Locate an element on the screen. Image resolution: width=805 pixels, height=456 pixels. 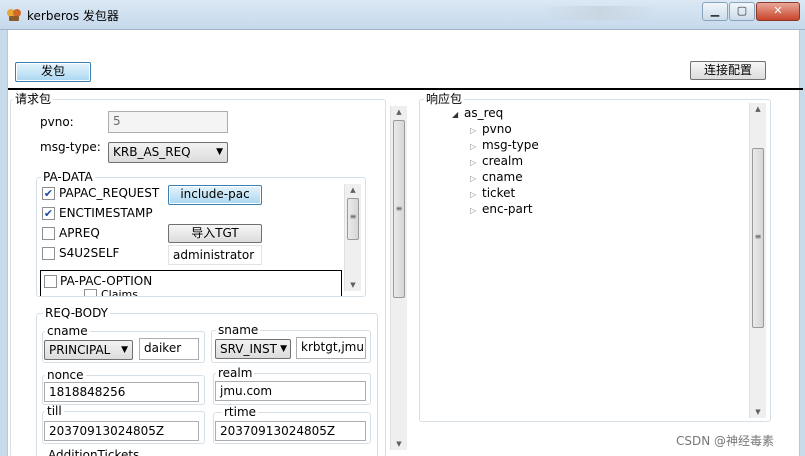
till-label: till is located at coordinates (54, 411).